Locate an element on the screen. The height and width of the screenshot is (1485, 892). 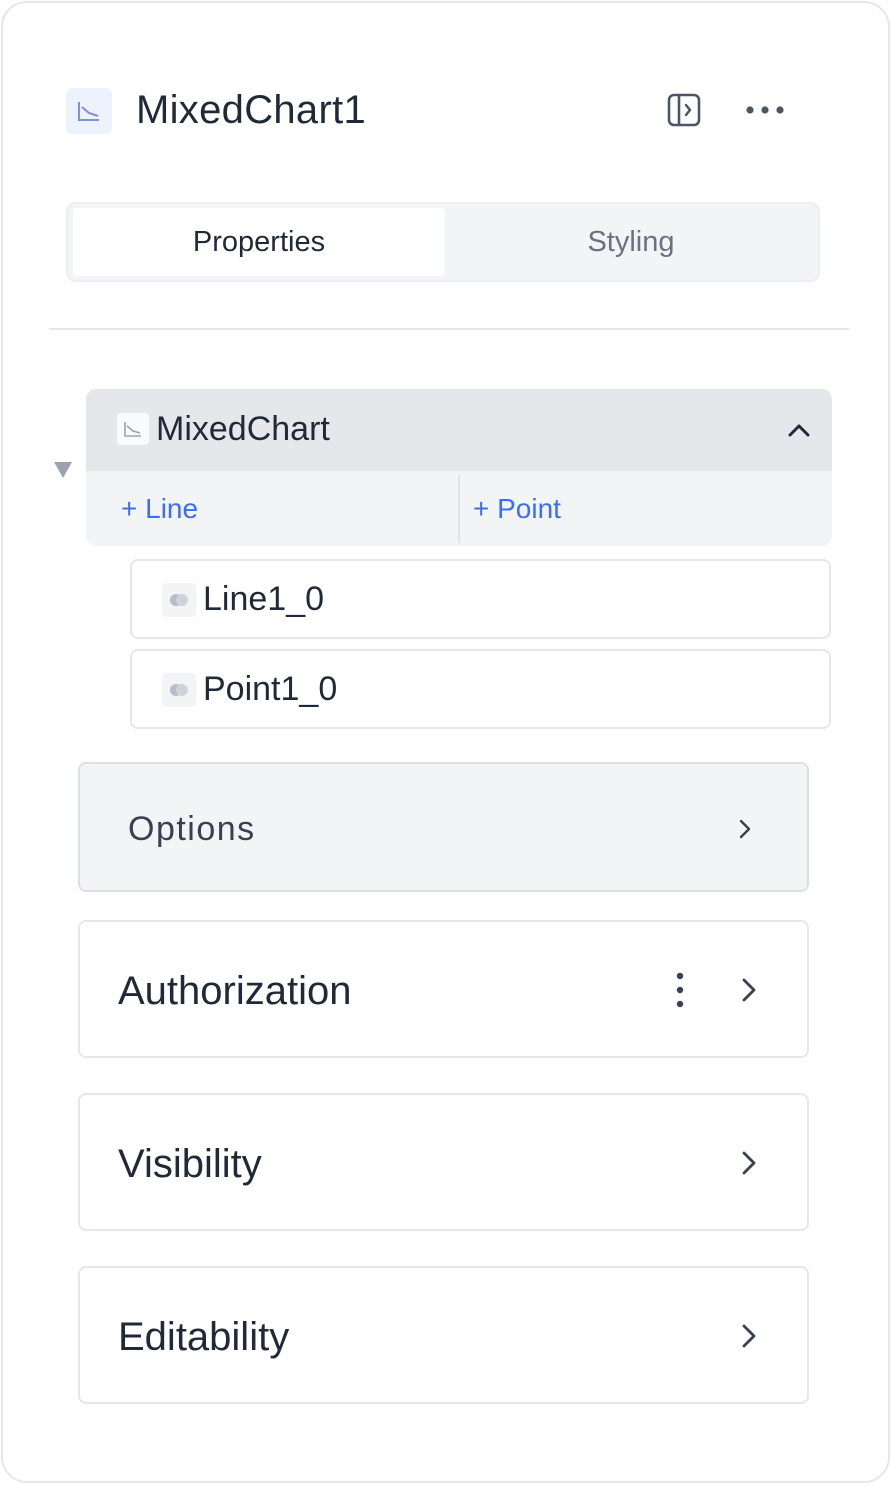
section-label-visibility: Visibility is located at coordinates (190, 1164).